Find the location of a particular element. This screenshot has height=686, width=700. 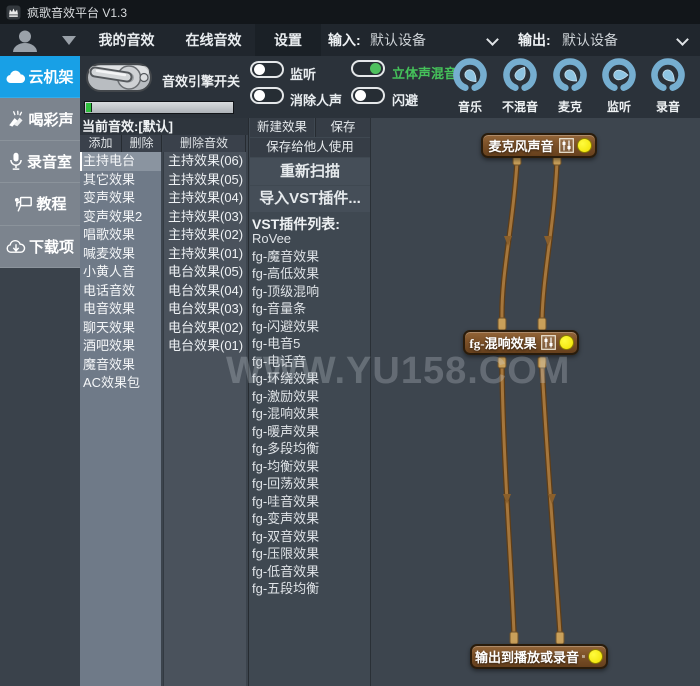

knob-music: 音乐 is located at coordinates (470, 87).